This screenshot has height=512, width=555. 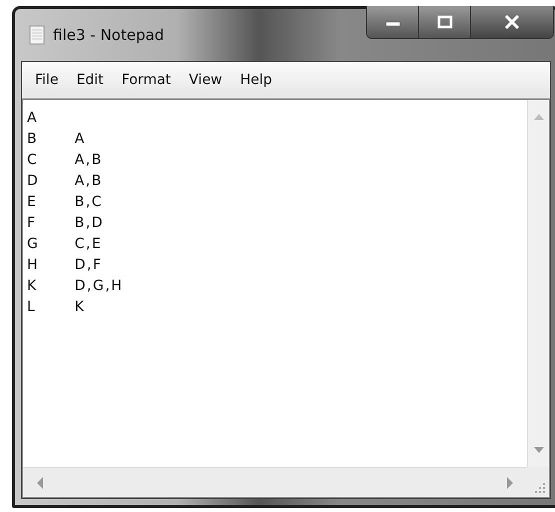 I want to click on text-line: A, so click(x=33, y=118).